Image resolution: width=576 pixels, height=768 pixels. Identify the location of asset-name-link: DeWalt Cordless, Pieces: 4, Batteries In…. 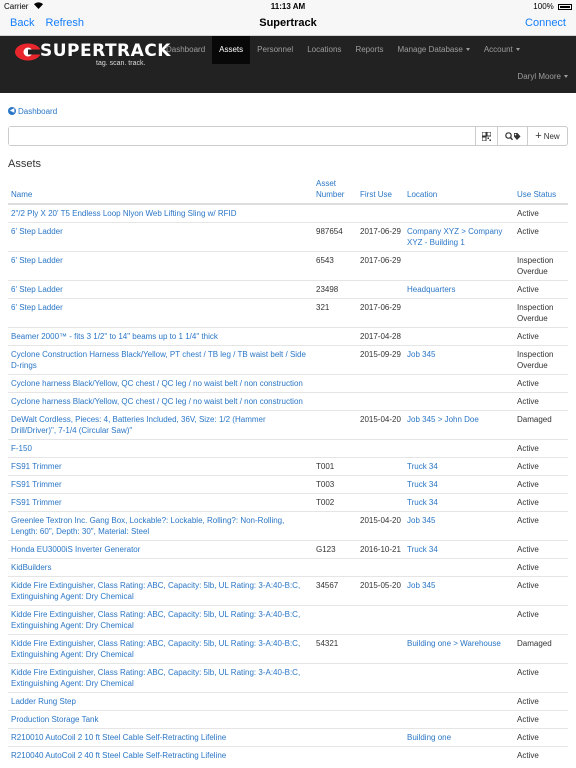
(138, 425).